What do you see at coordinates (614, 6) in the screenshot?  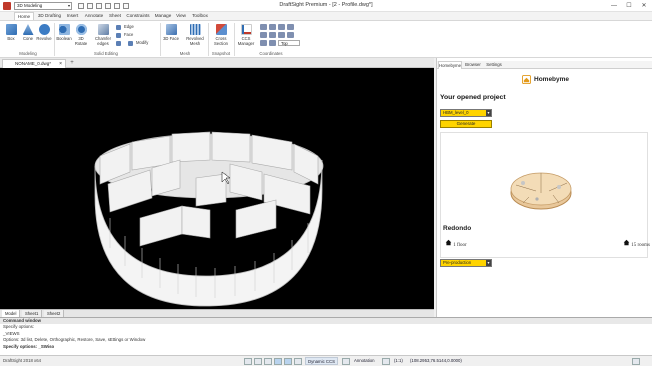 I see `minimize-button: —` at bounding box center [614, 6].